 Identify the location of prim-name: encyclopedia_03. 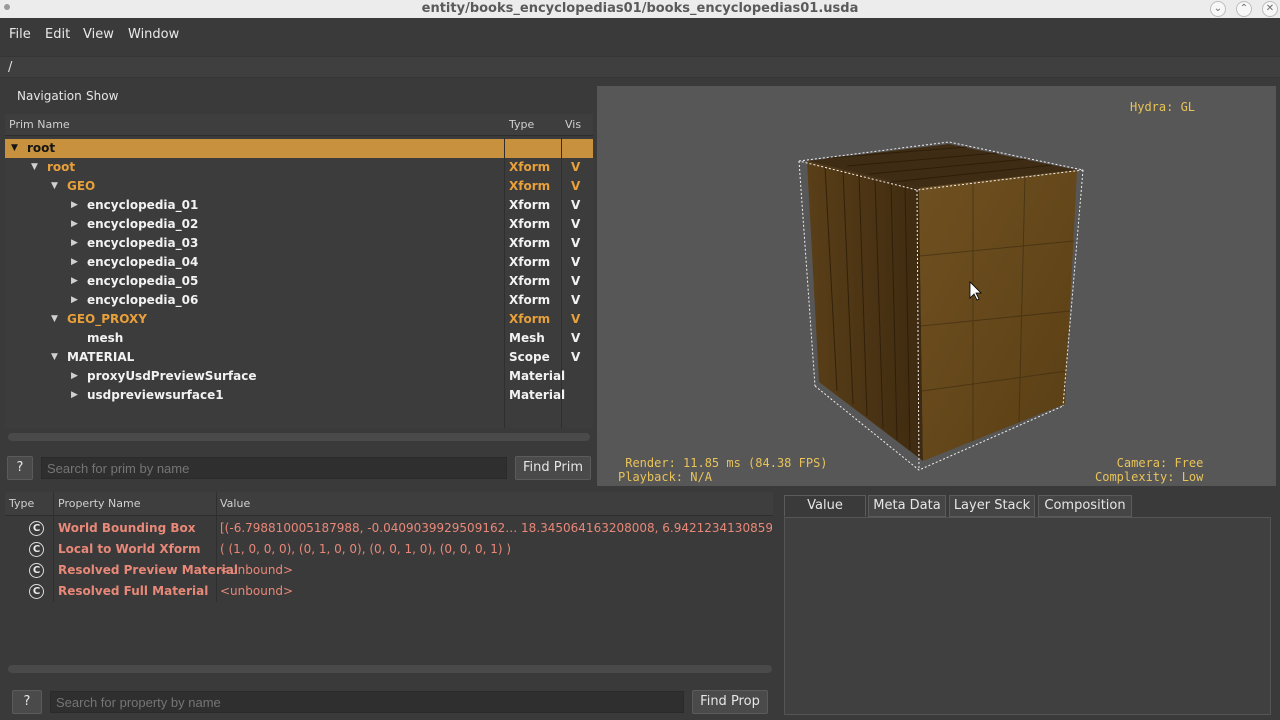
(143, 243).